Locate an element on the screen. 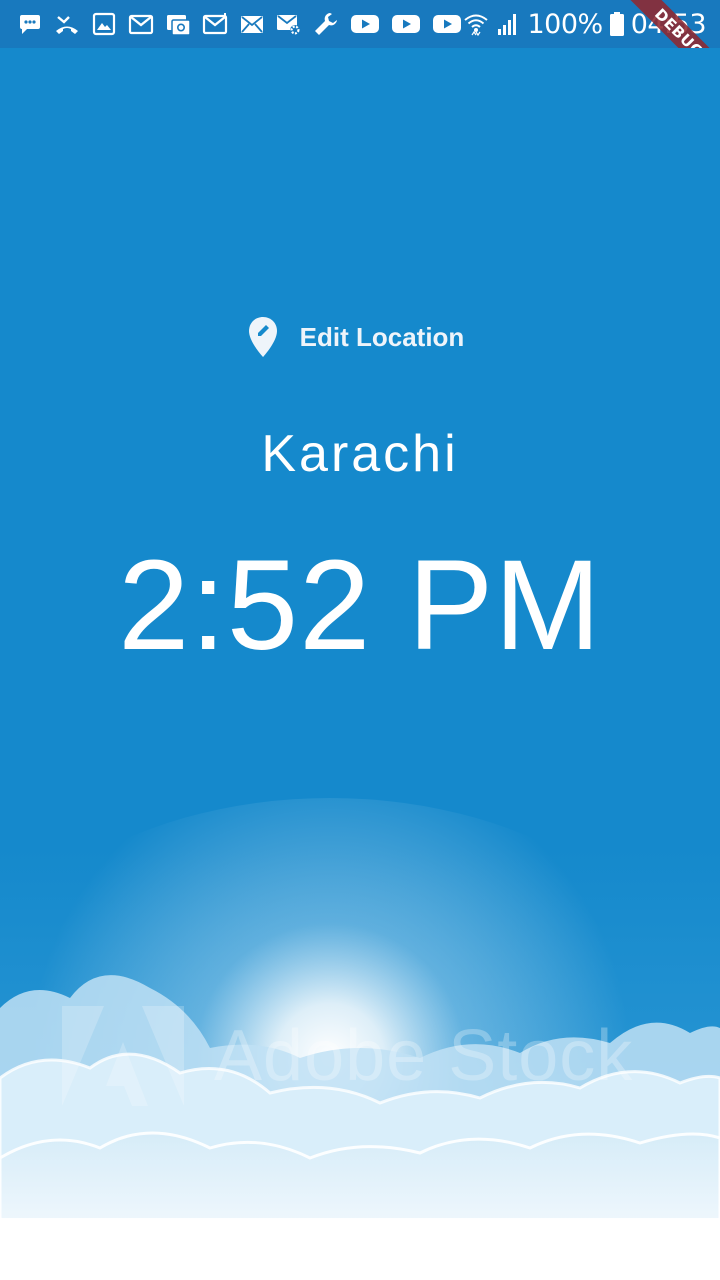 The height and width of the screenshot is (1280, 720). battery-icon is located at coordinates (616, 24).